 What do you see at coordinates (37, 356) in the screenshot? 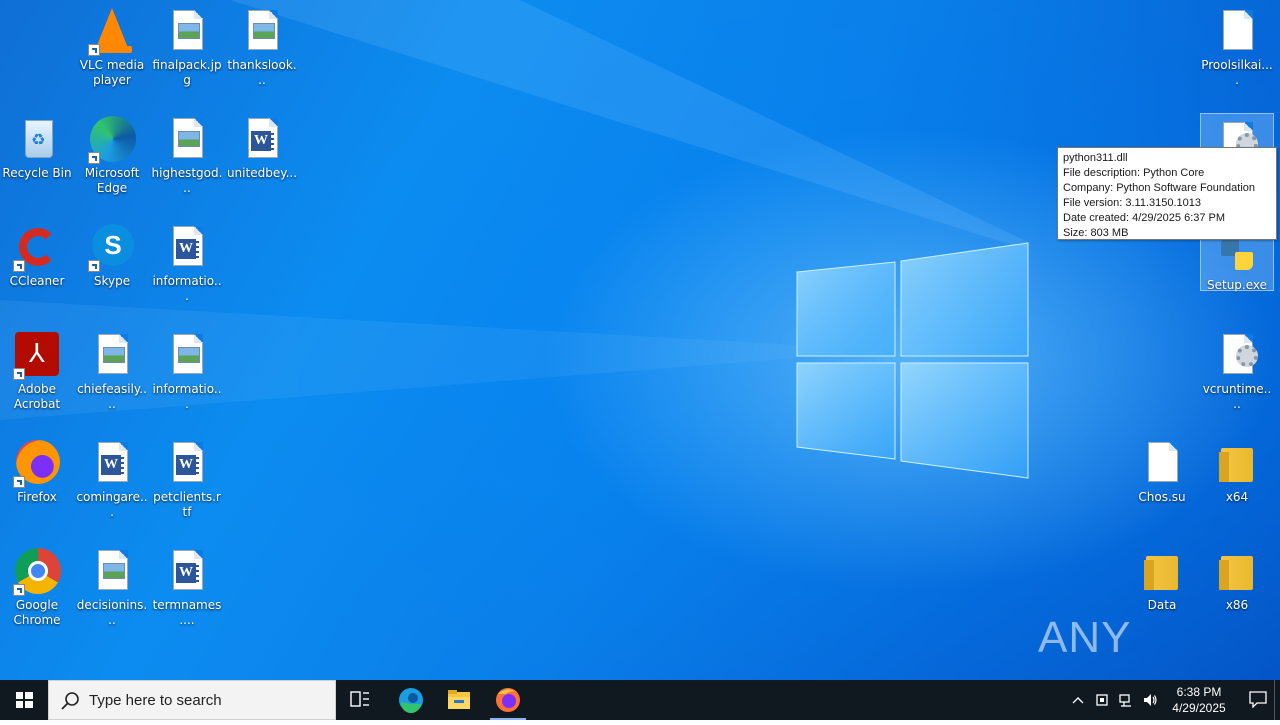
I see `acrobat-icon: ⅄` at bounding box center [37, 356].